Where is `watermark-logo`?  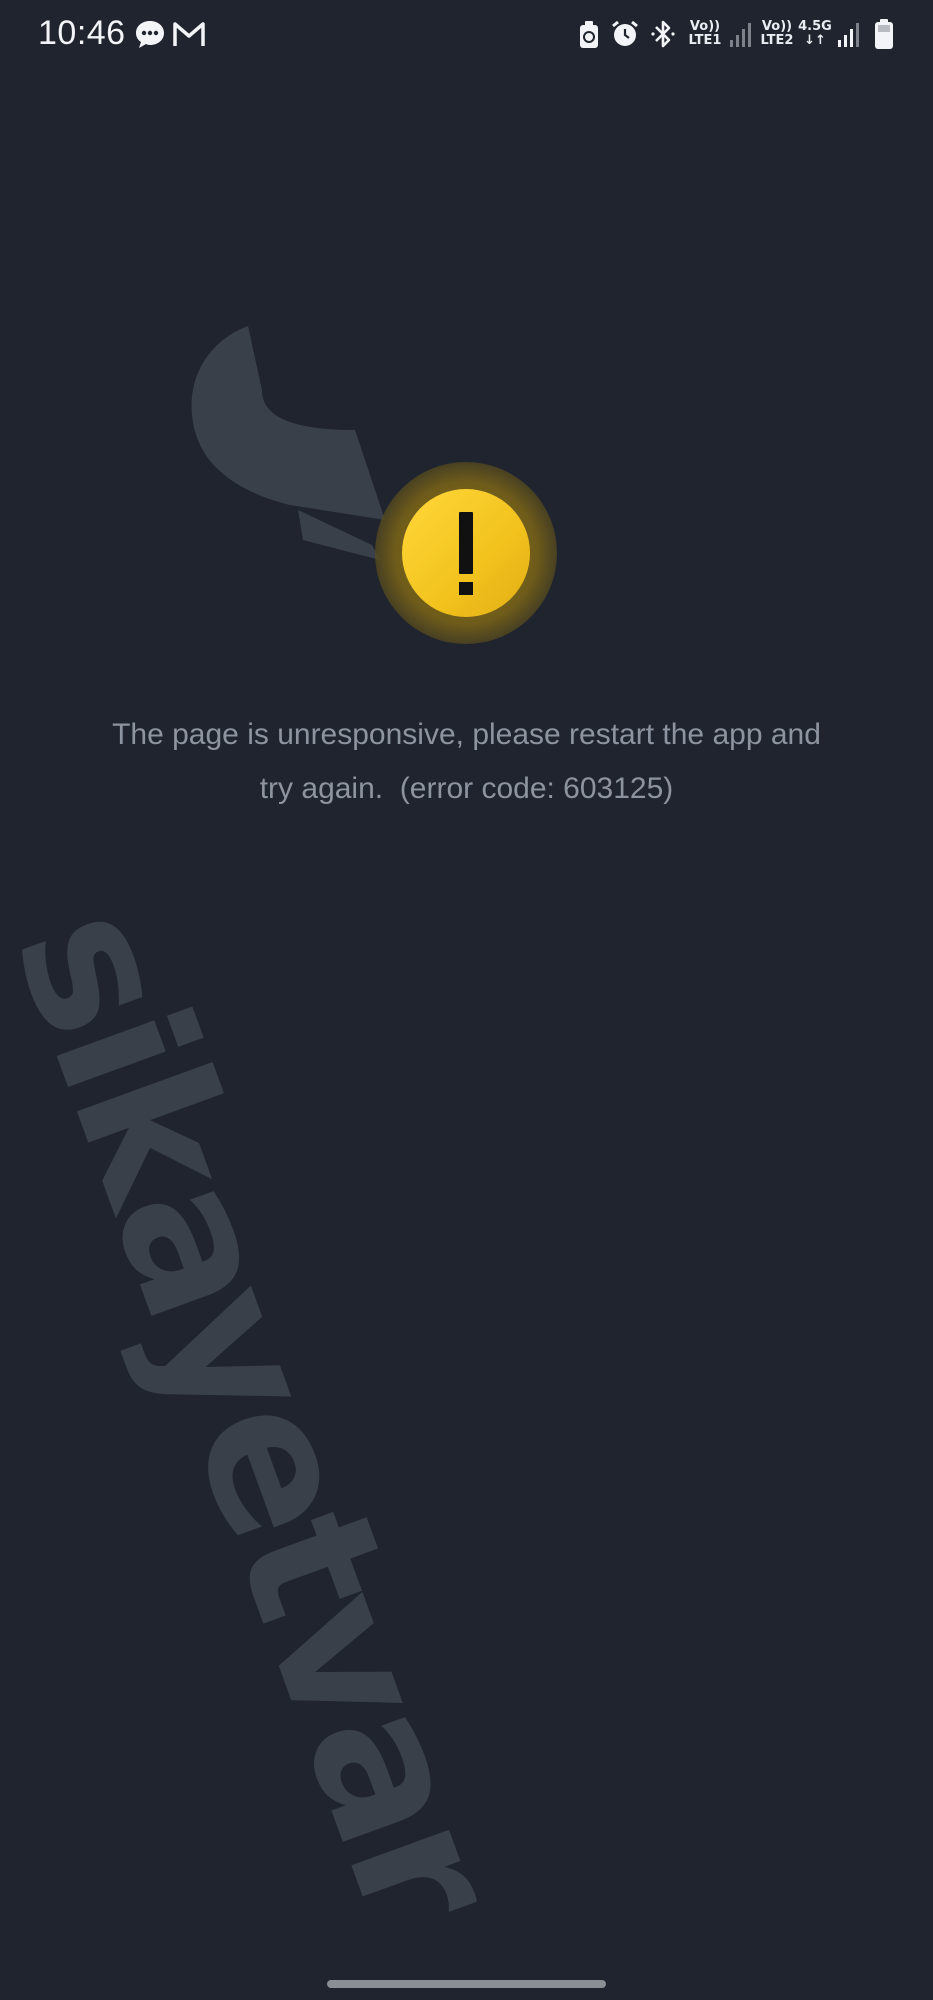
watermark-logo is located at coordinates (288, 443).